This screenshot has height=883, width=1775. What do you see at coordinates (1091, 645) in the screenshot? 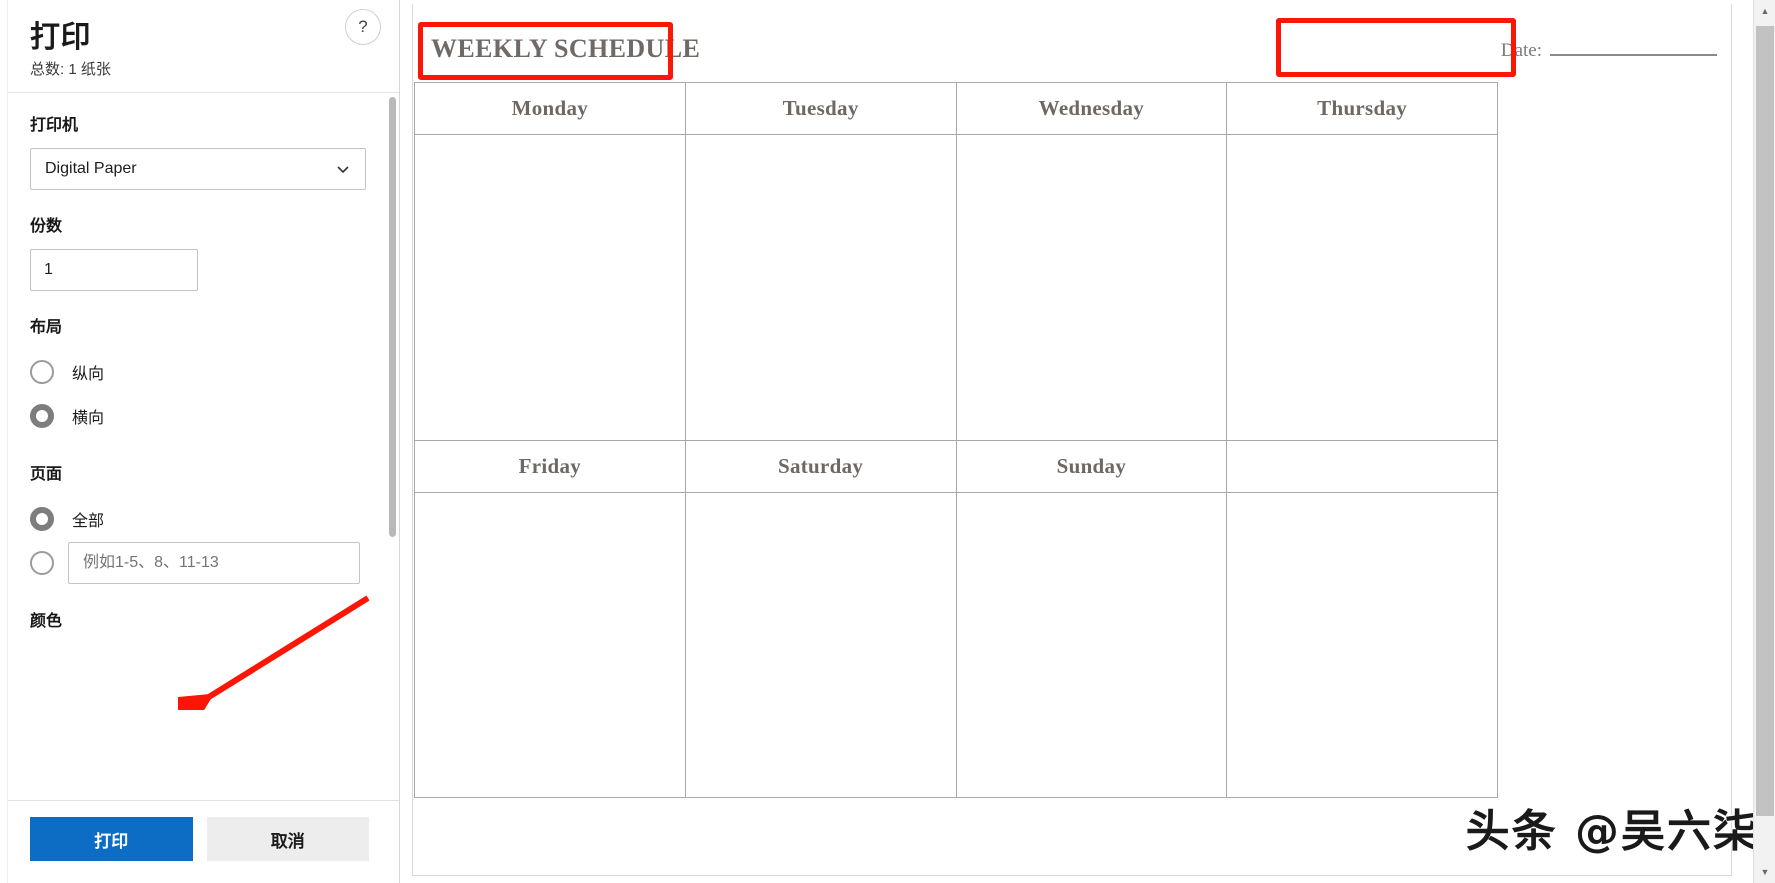
I see `day-cell-sunday` at bounding box center [1091, 645].